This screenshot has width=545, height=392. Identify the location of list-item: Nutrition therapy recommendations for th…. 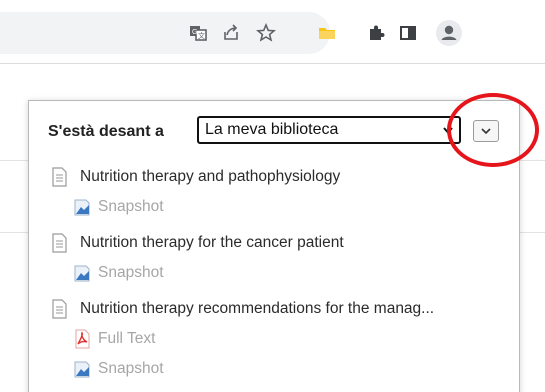
(274, 309).